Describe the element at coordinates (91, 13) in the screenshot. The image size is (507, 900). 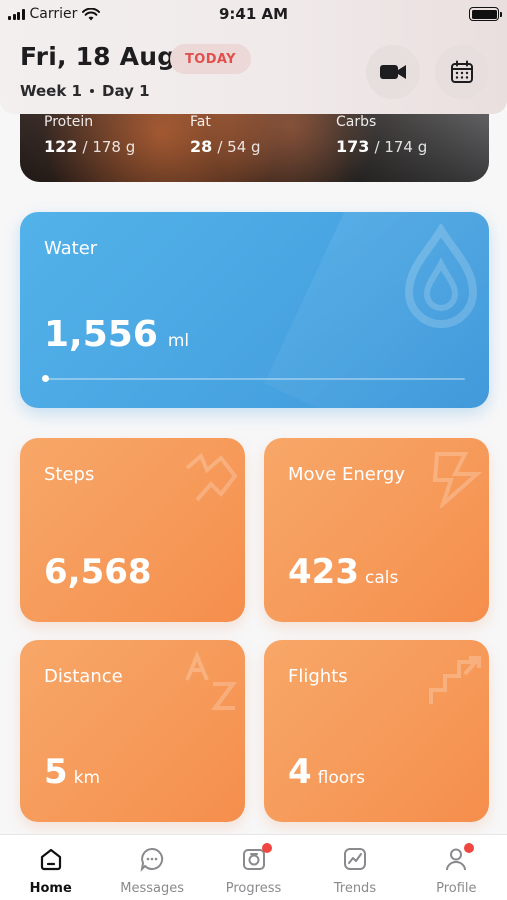
I see `wifi-icon` at that location.